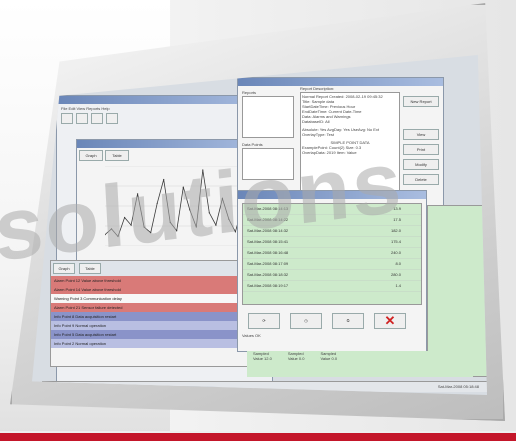 The height and width of the screenshot is (441, 516). I want to click on side-button-print: Print, so click(421, 149).